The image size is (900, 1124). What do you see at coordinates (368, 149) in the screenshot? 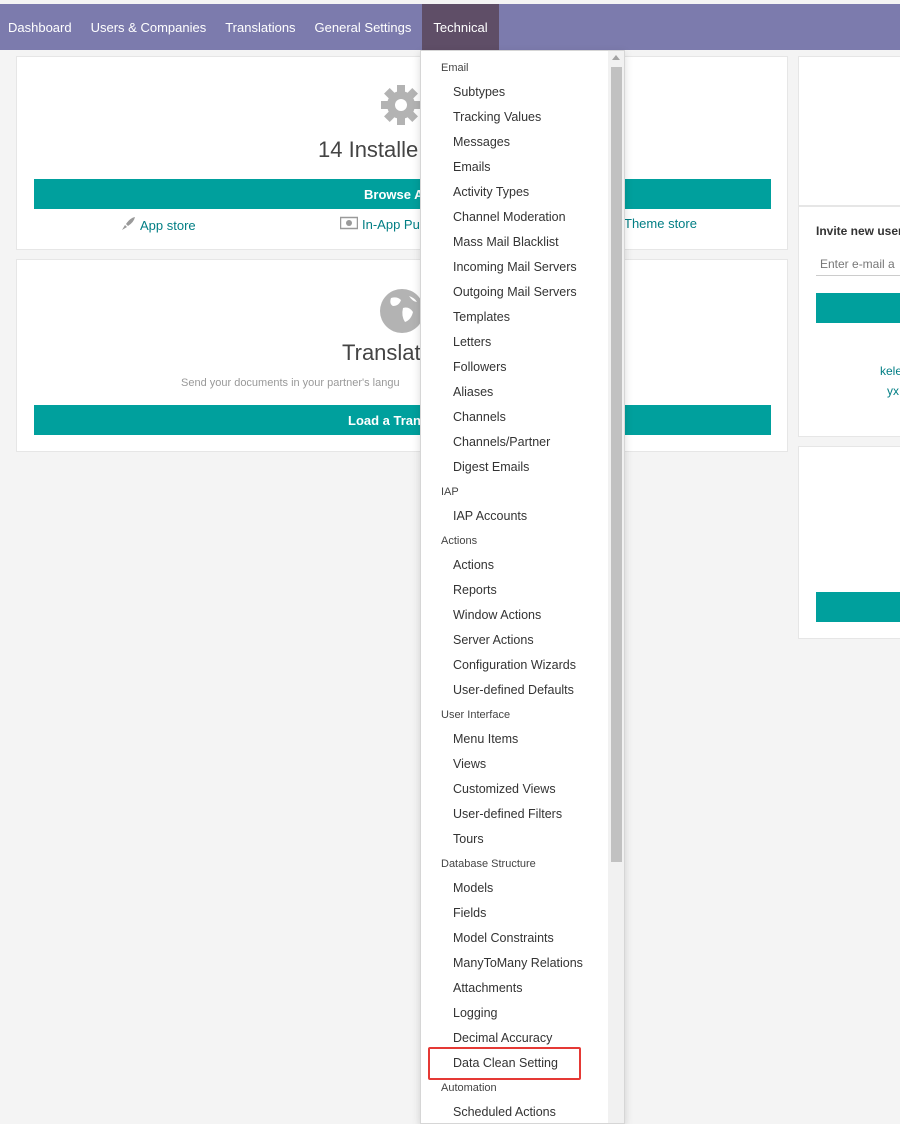
I see `installed-apps-title: 14 Installe` at bounding box center [368, 149].